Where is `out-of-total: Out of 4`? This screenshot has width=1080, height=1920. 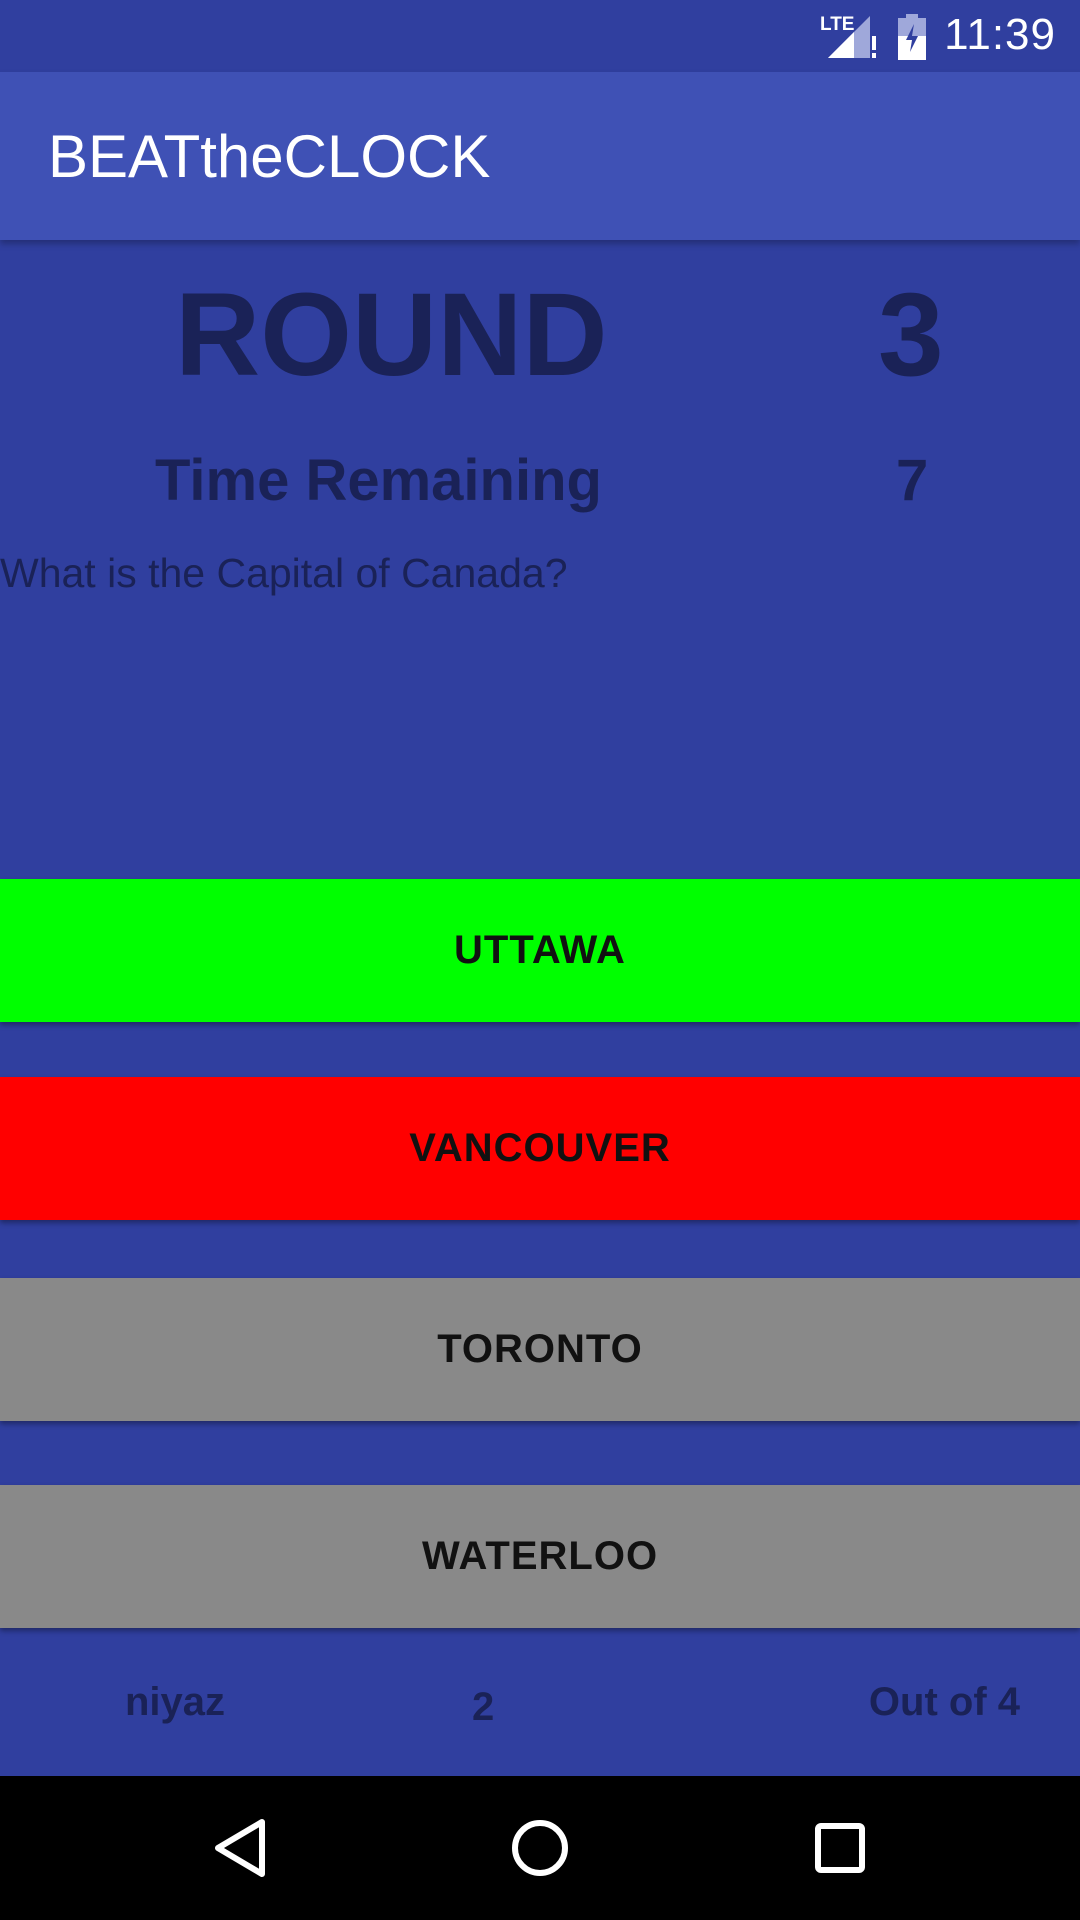 out-of-total: Out of 4 is located at coordinates (944, 1702).